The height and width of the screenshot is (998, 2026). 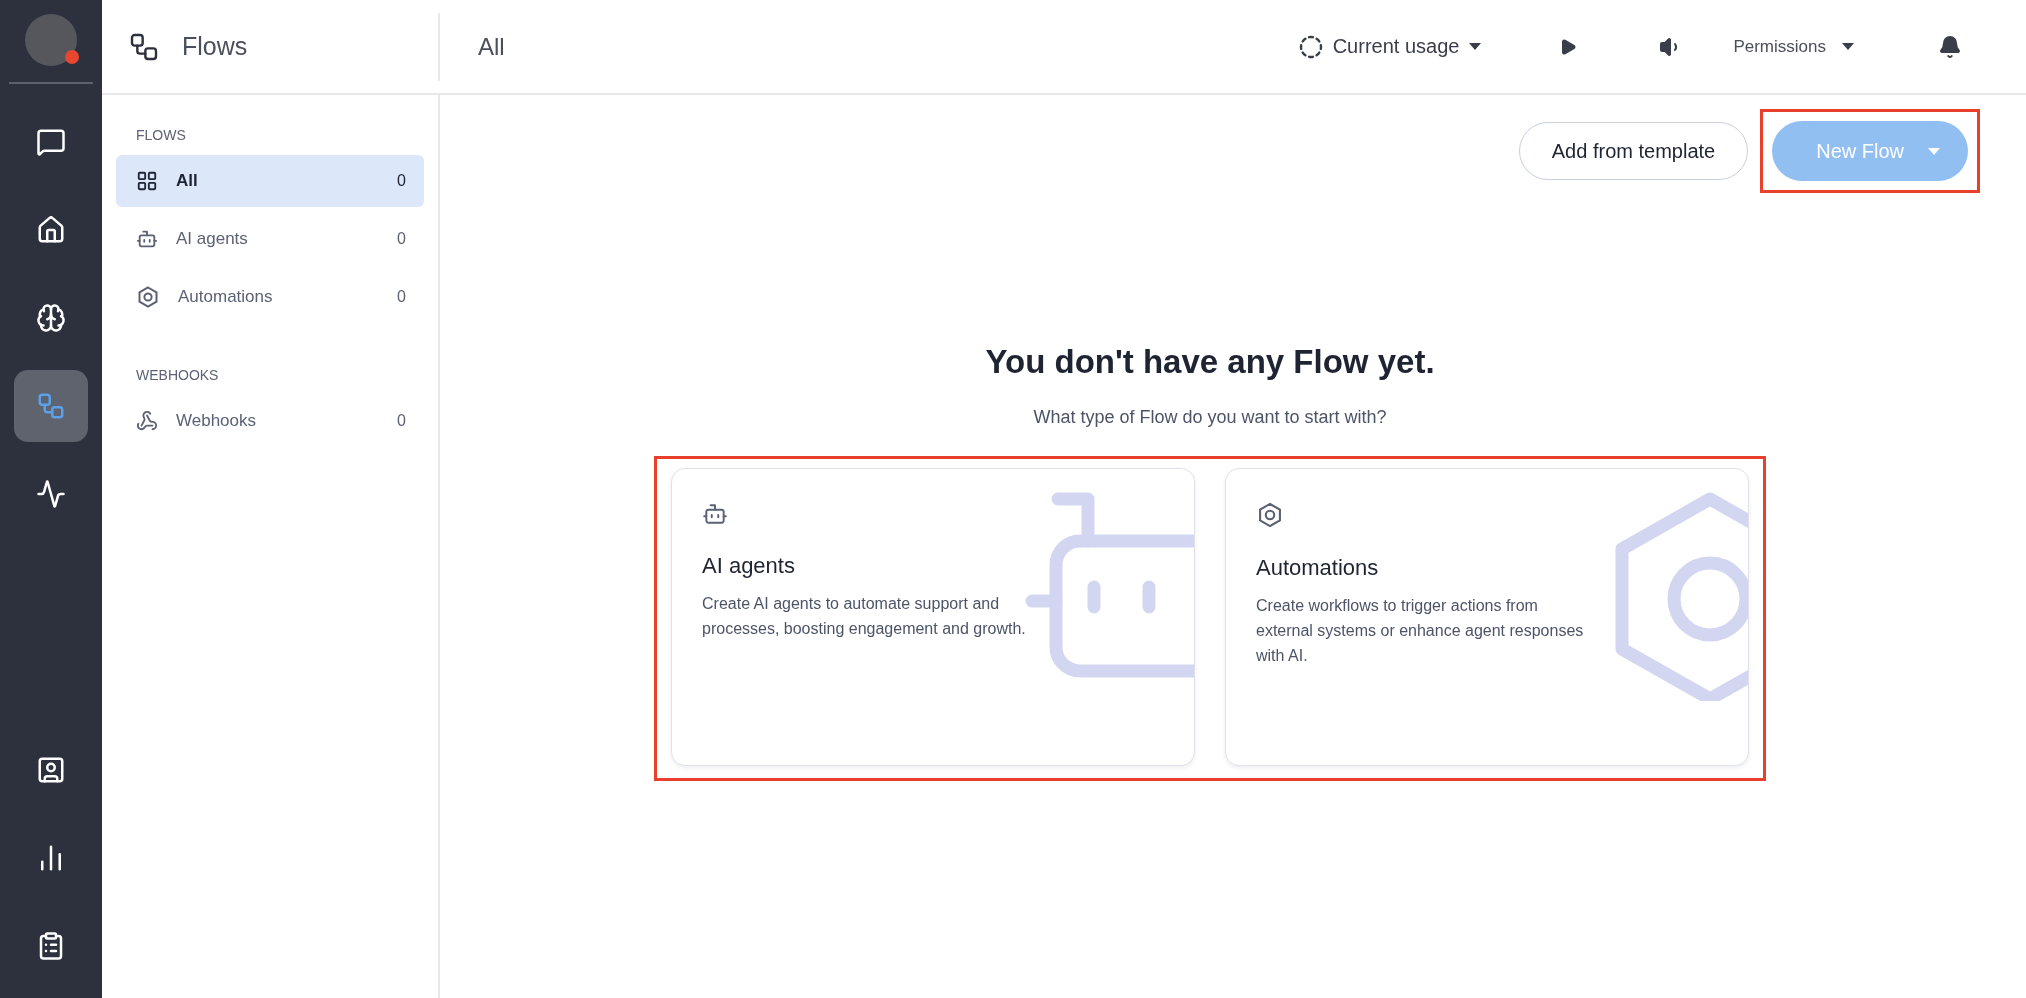 I want to click on section-heading: FLOWS, so click(x=161, y=135).